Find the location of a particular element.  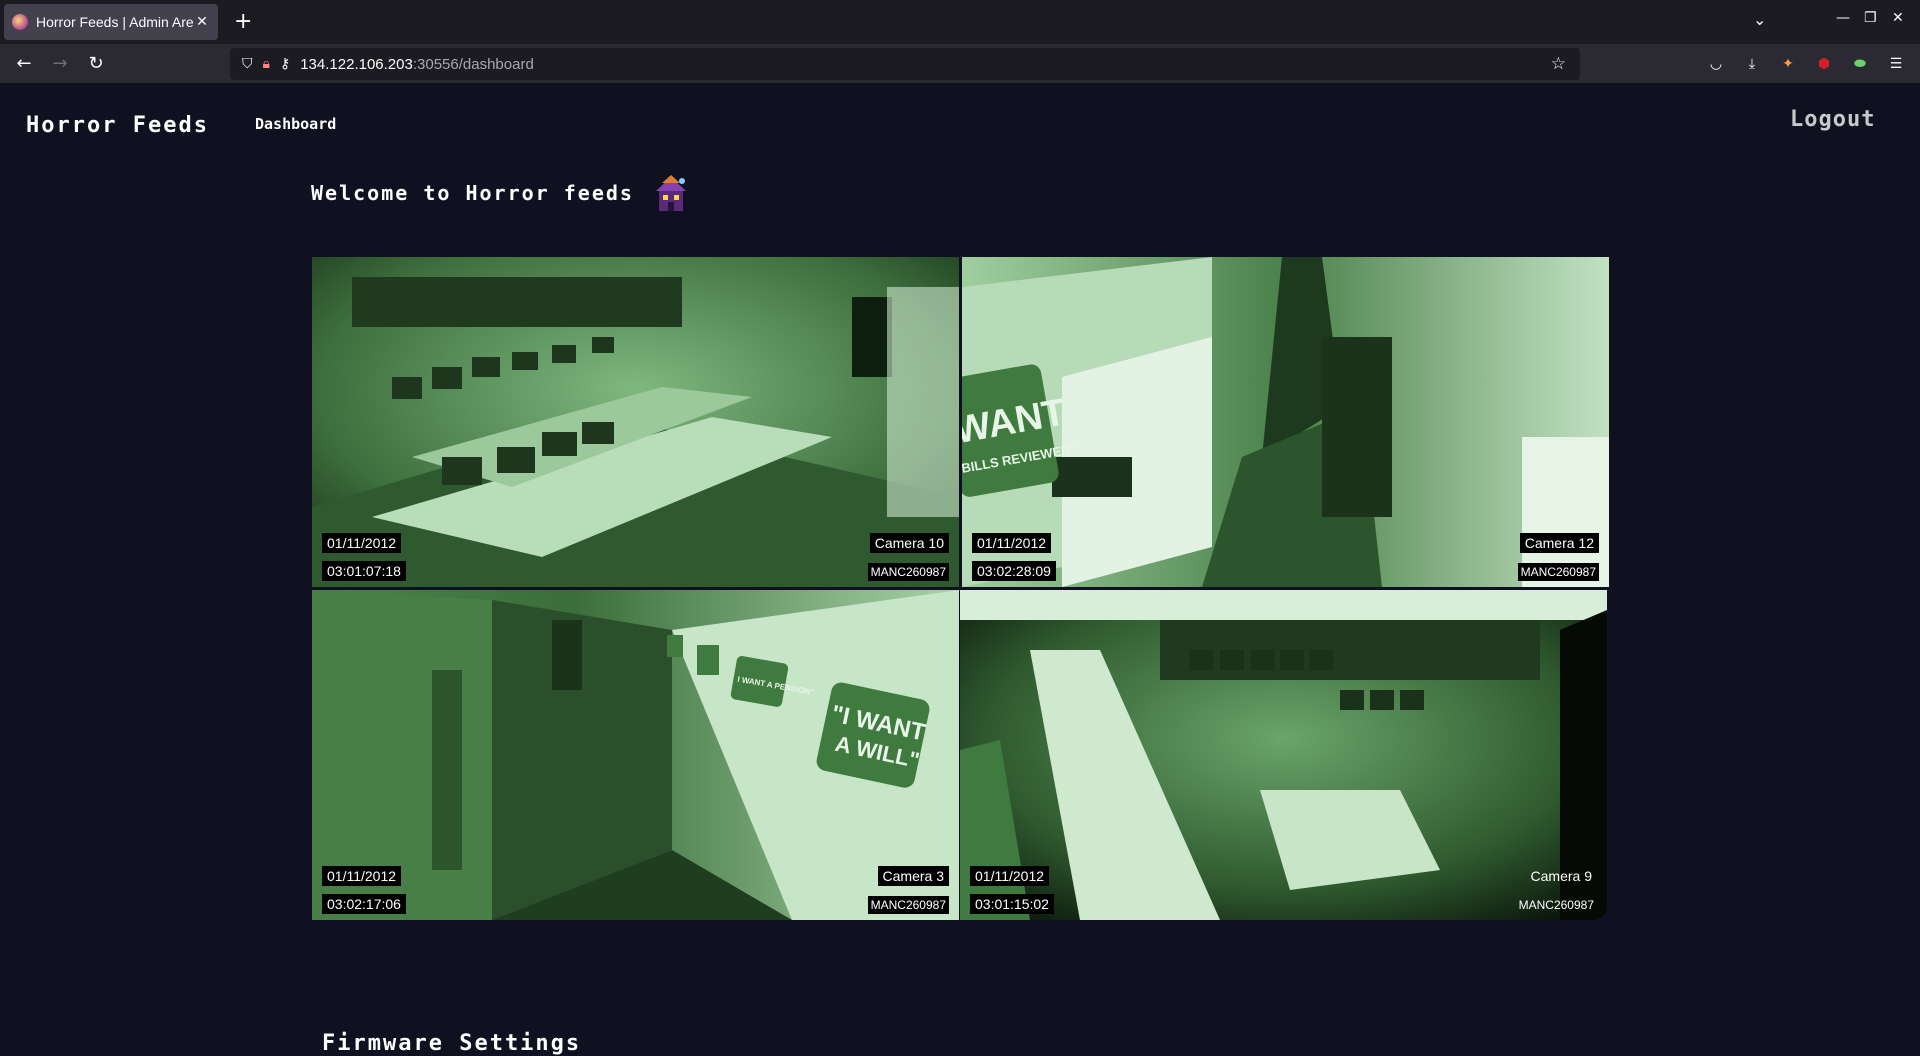

extension-icon: ✦ is located at coordinates (1788, 64).